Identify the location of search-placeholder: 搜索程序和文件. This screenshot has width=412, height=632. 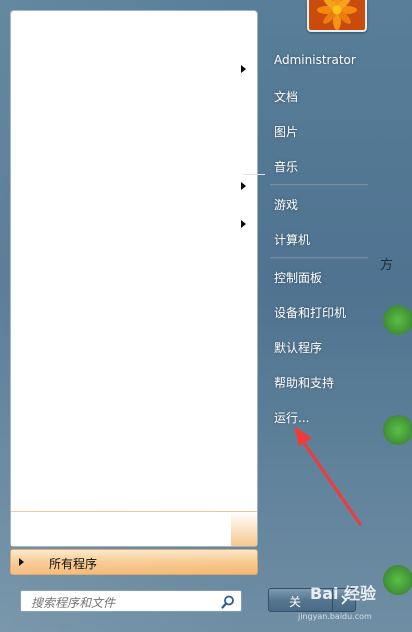
(73, 603).